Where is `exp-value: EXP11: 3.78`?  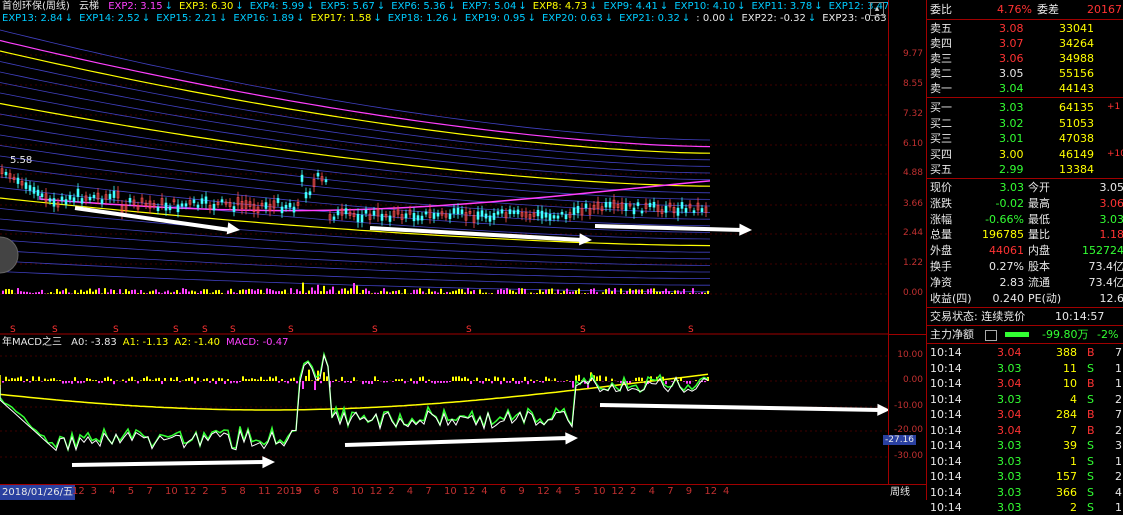 exp-value: EXP11: 3.78 is located at coordinates (781, 6).